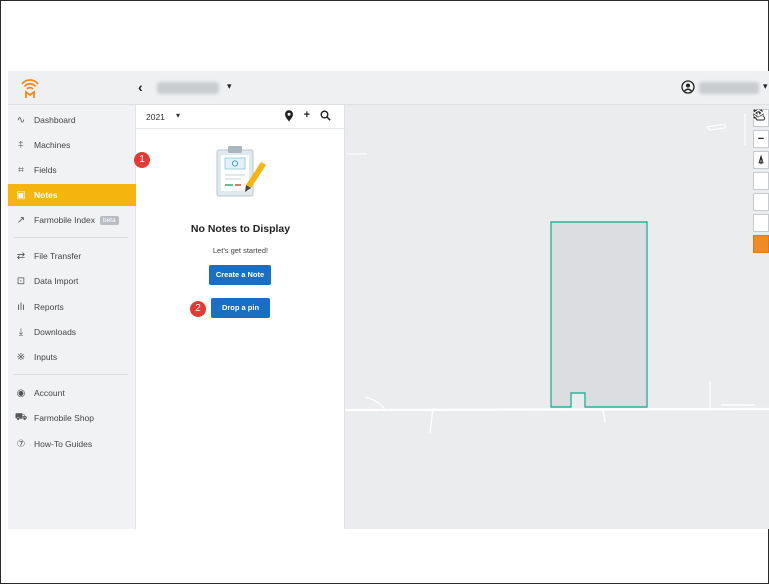 Image resolution: width=769 pixels, height=584 pixels. I want to click on fullscreen-button, so click(761, 149).